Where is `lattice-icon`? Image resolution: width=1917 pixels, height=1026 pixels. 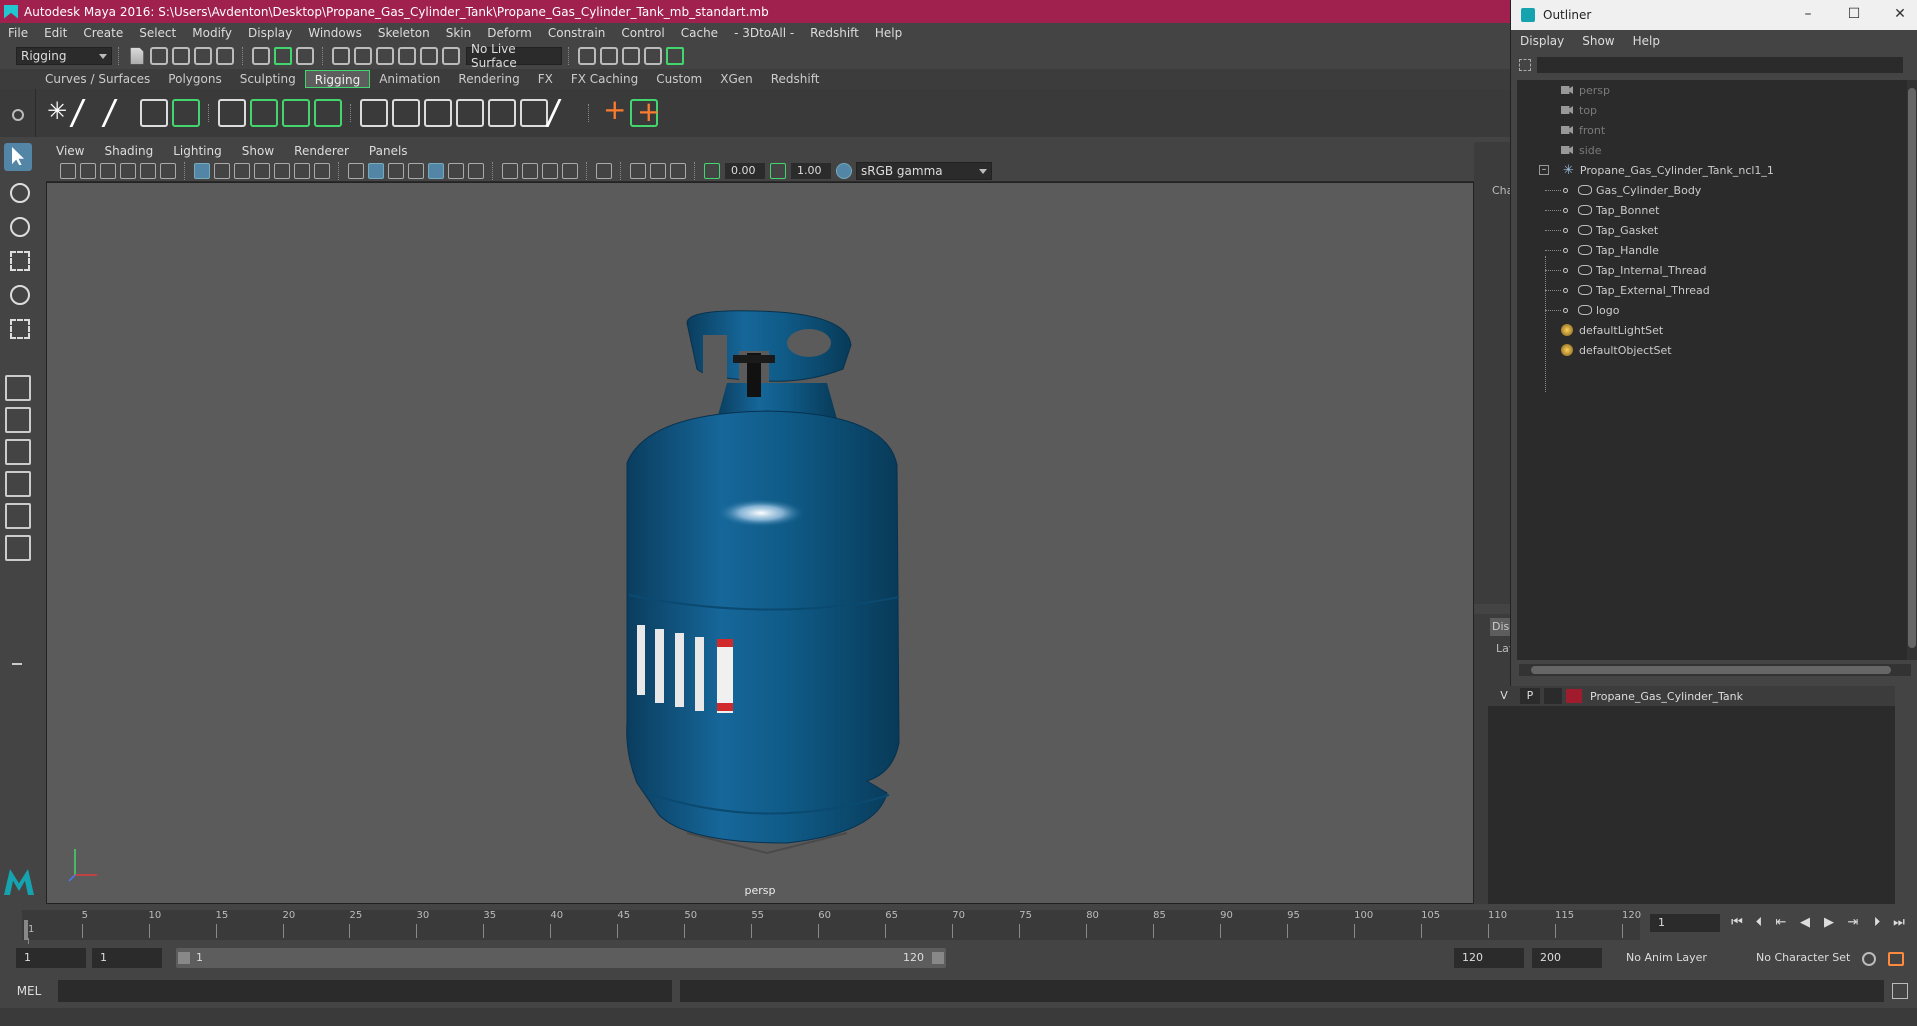
lattice-icon is located at coordinates (296, 113).